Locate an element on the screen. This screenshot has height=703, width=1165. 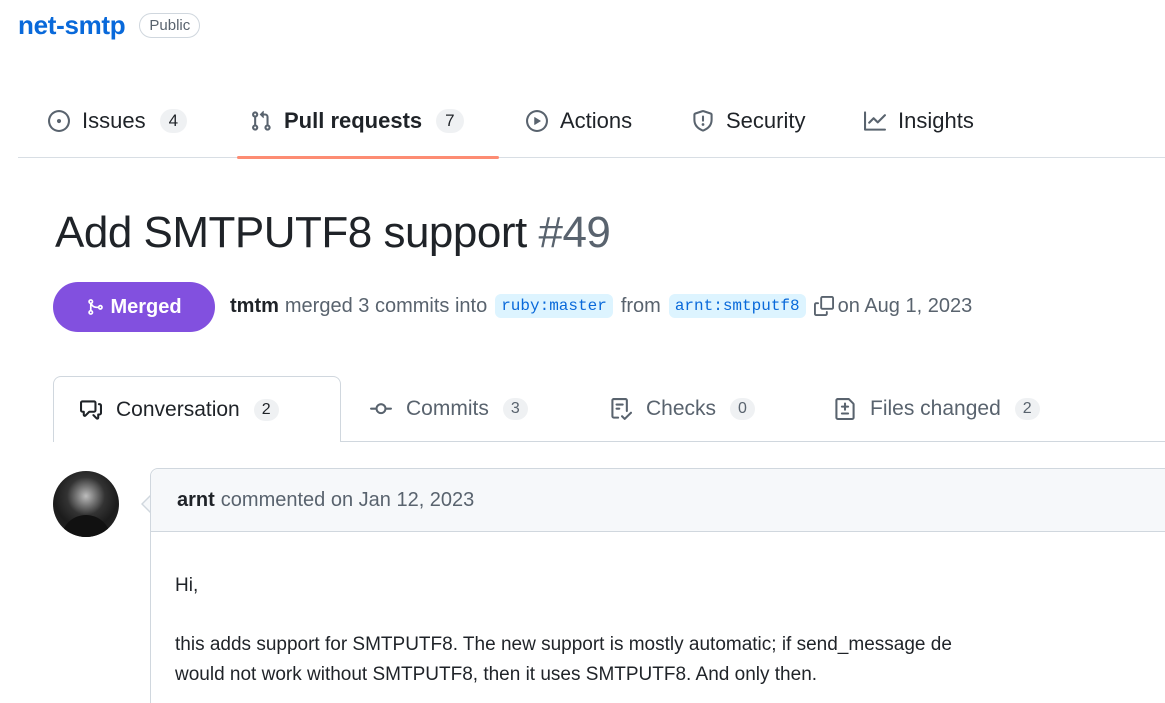
nav-tab-security: Security is located at coordinates (748, 121).